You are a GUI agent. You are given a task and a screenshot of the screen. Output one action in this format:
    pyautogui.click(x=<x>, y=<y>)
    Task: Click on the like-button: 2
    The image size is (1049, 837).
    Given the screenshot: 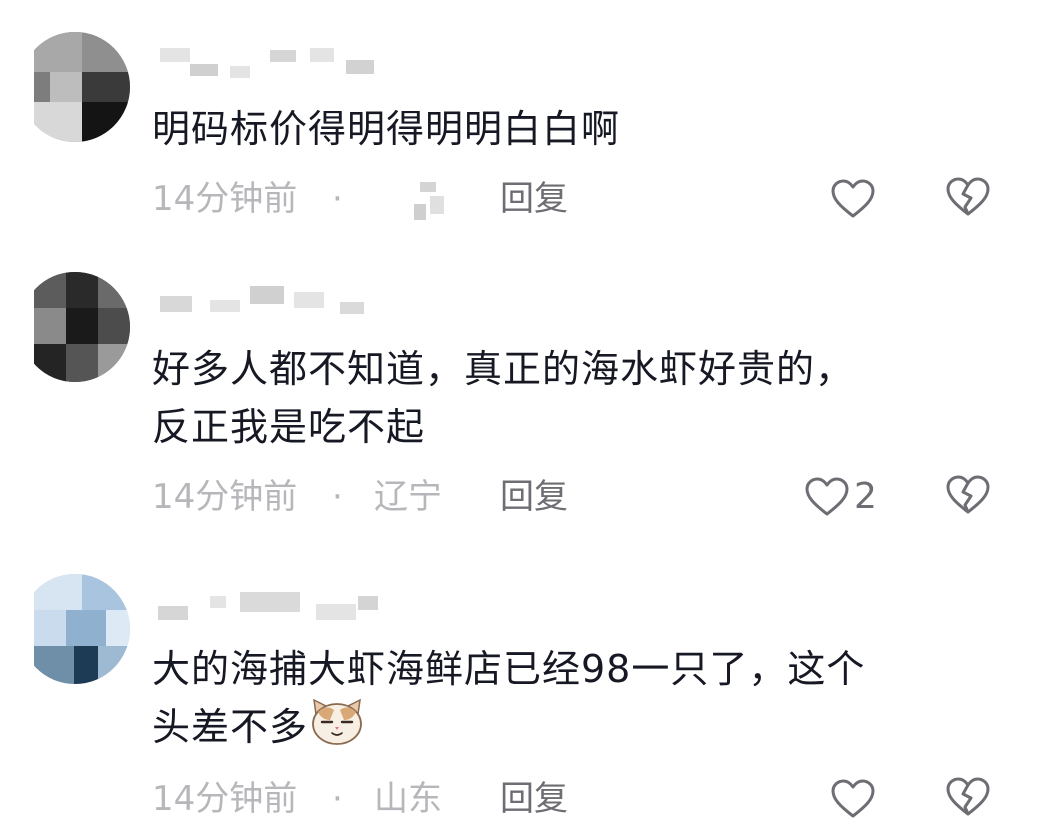 What is the action you would take?
    pyautogui.click(x=849, y=497)
    